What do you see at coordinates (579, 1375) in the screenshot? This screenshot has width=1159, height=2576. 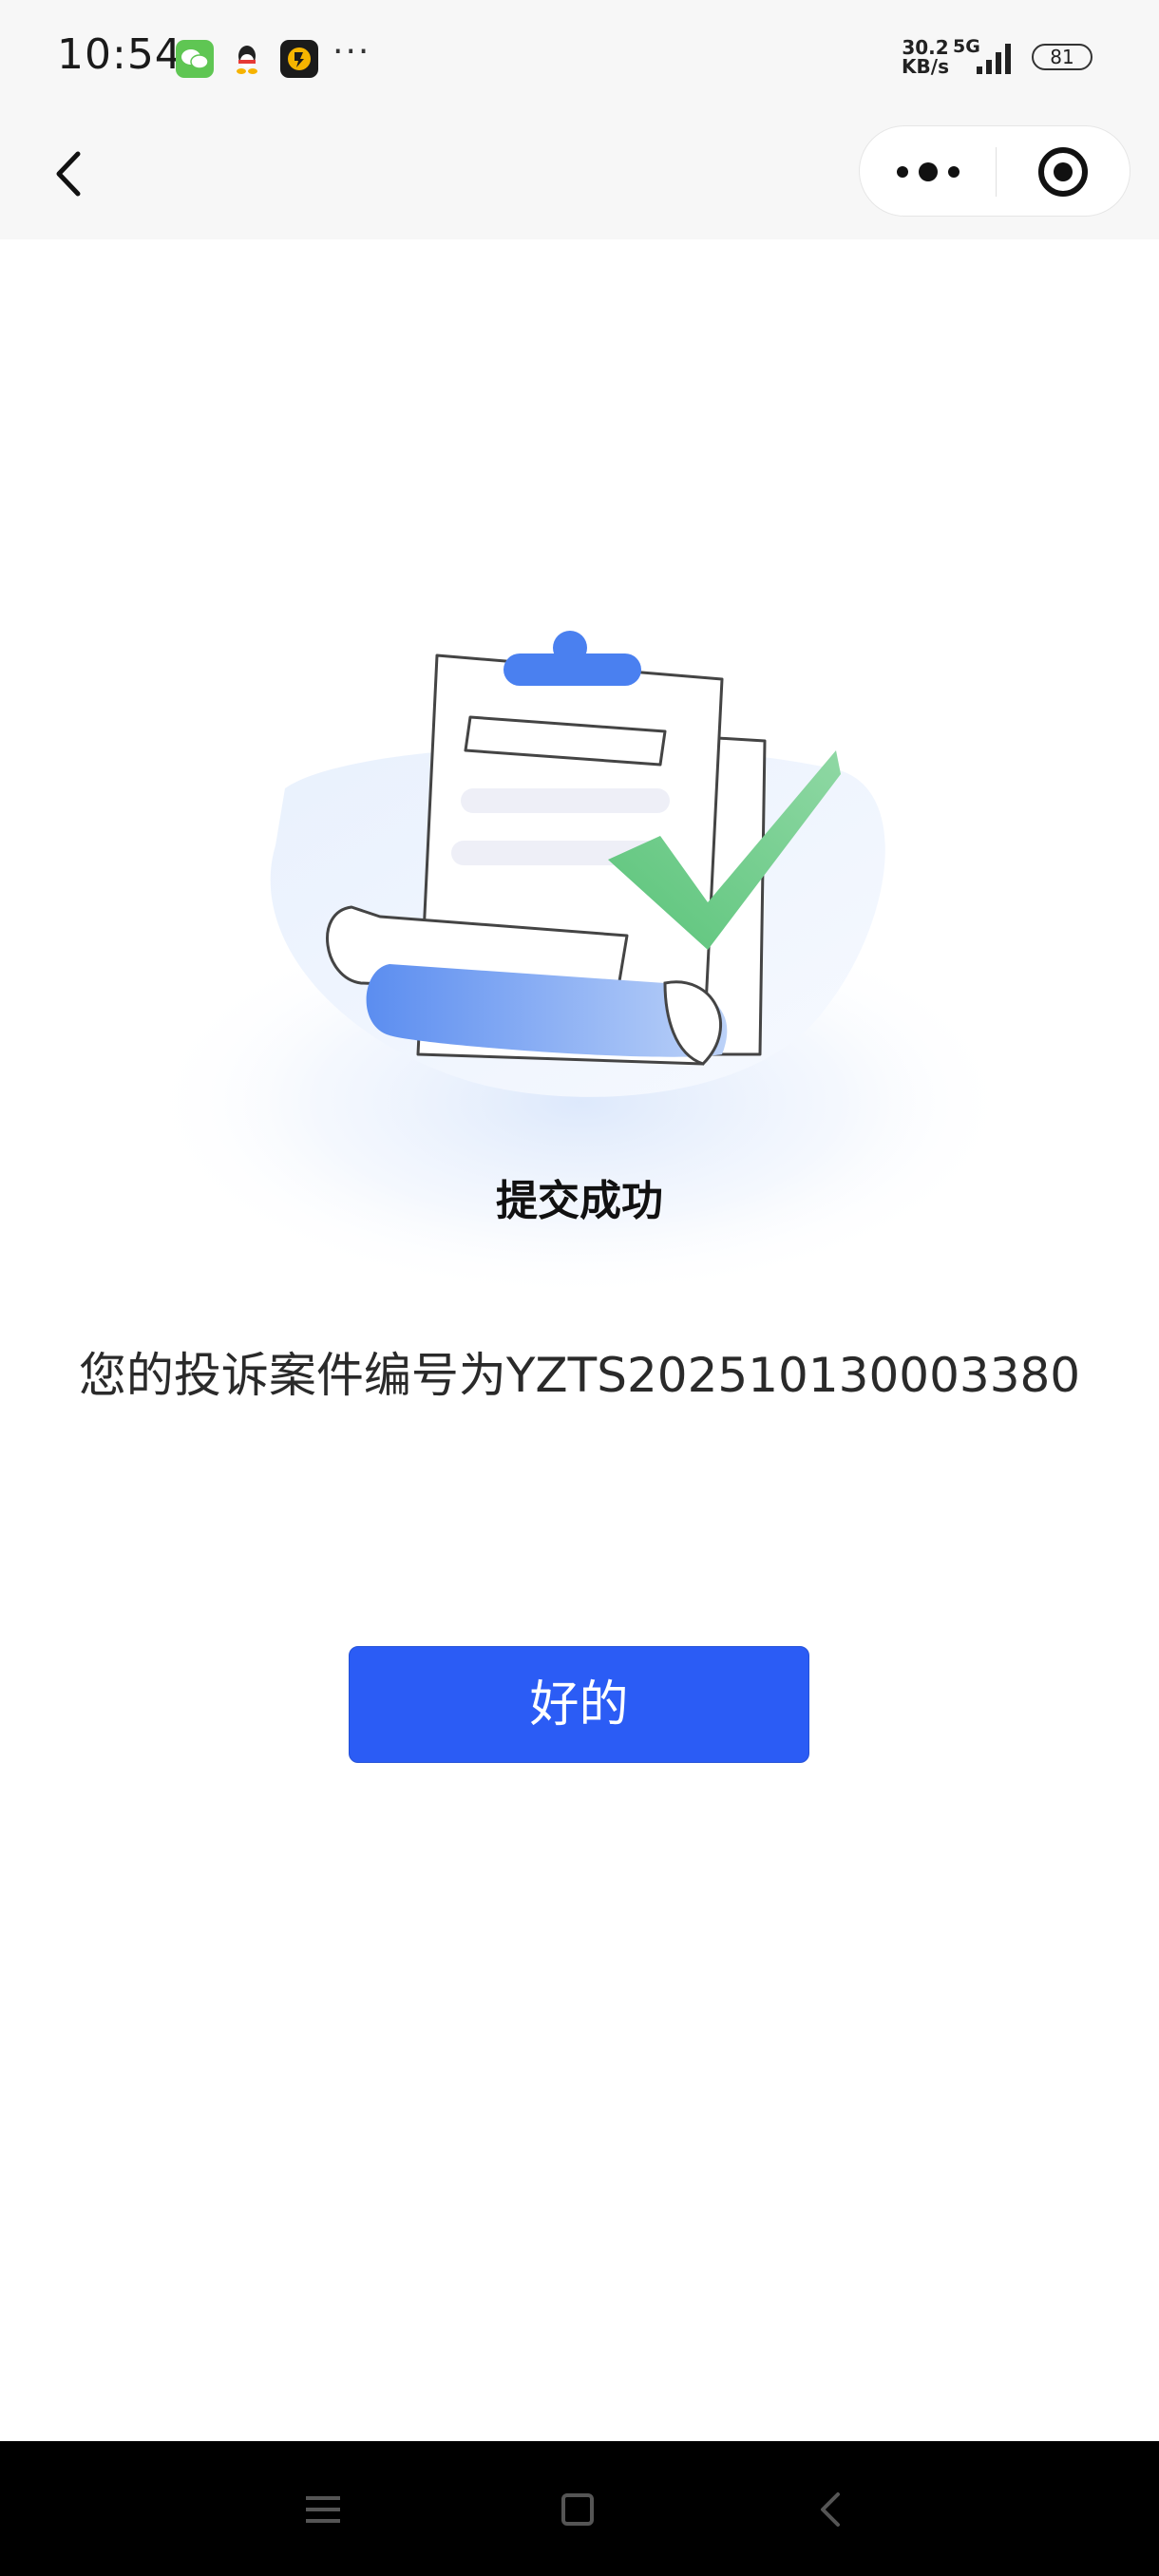 I see `case-number-text: 您的投诉案件编号为YZTS202510130003380` at bounding box center [579, 1375].